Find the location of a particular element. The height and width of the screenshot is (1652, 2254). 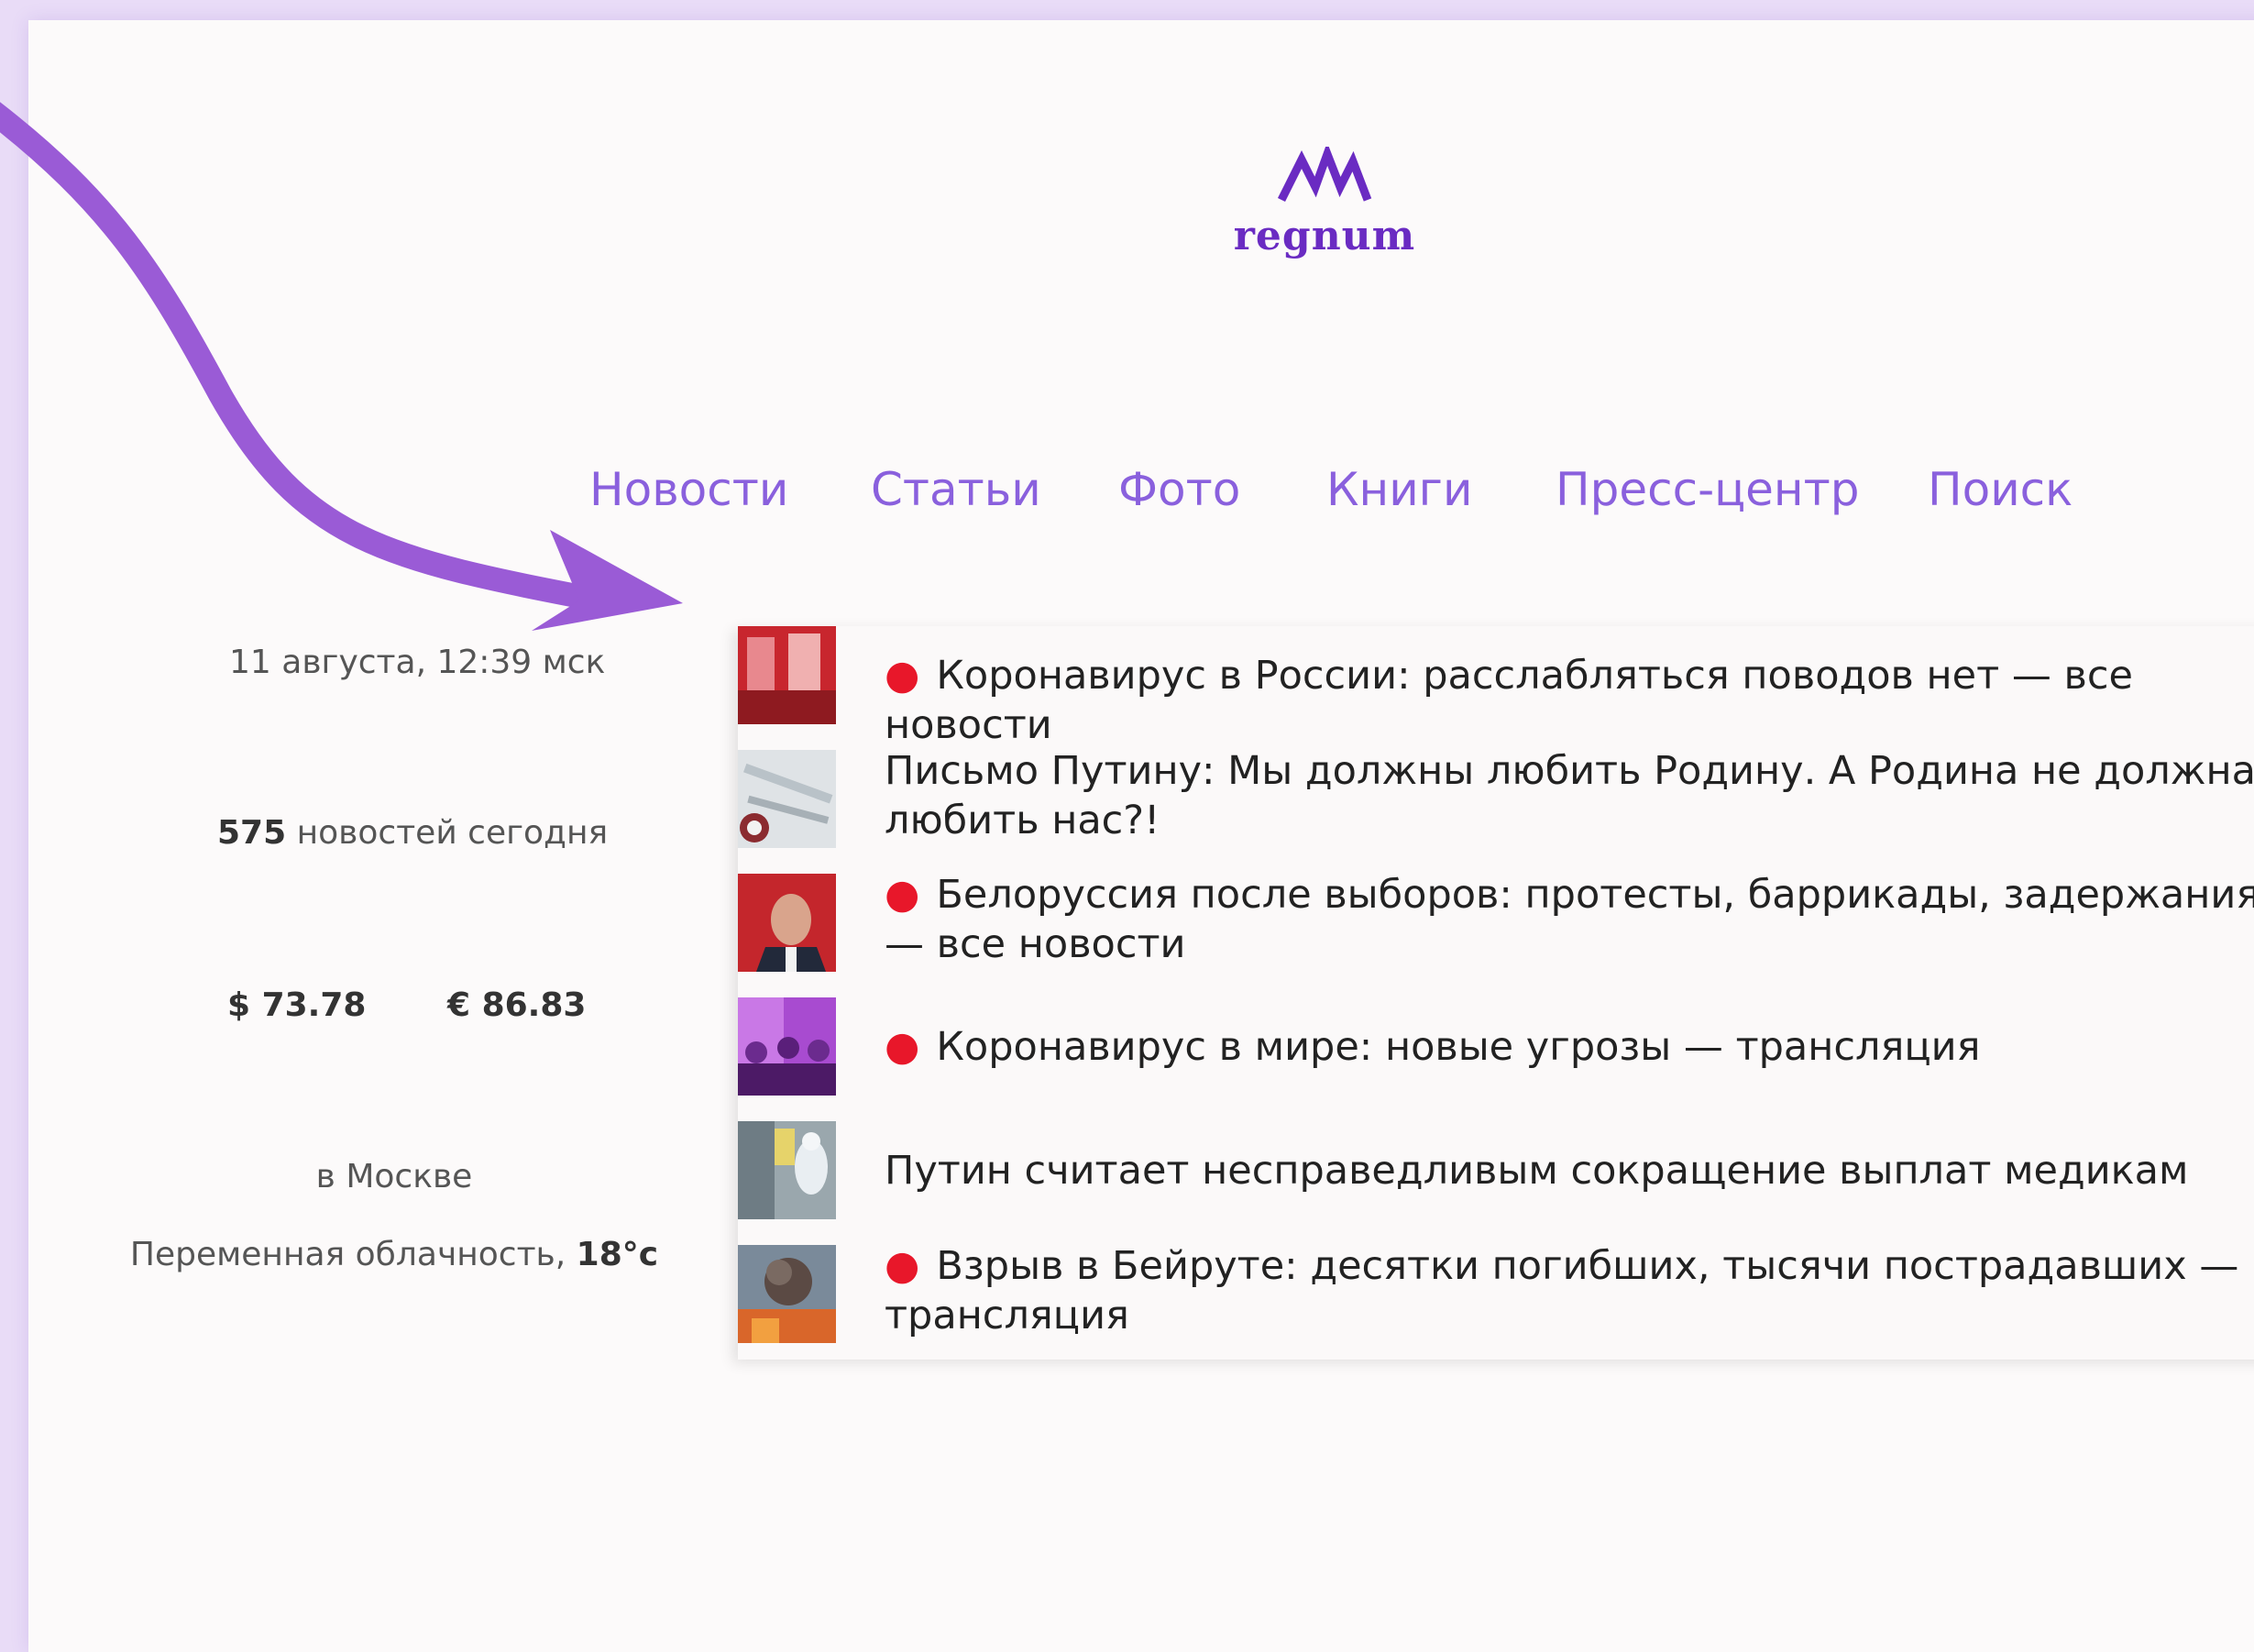

eur-rate: € 86.83 is located at coordinates (517, 1005).